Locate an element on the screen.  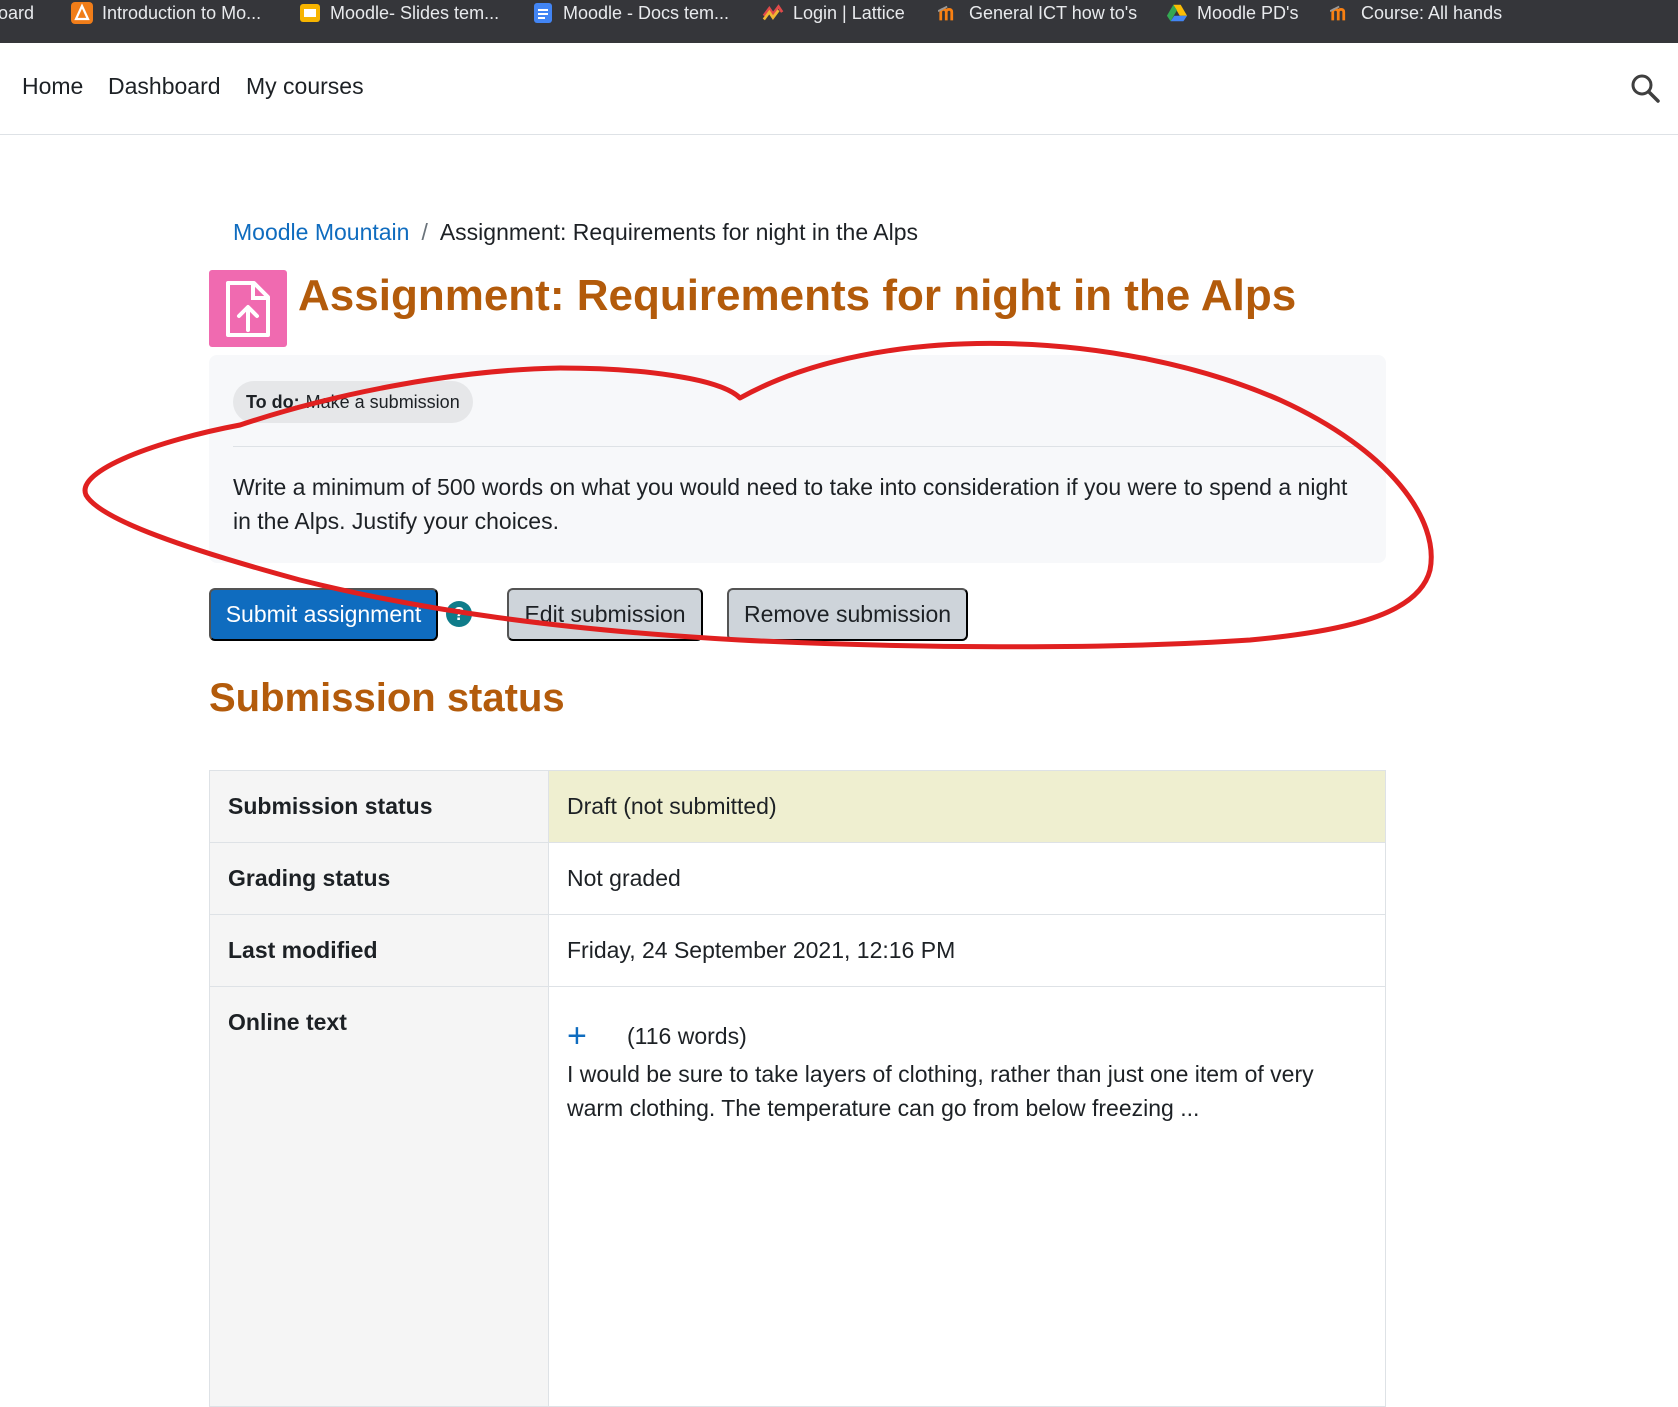
drive-icon is located at coordinates (1177, 13).